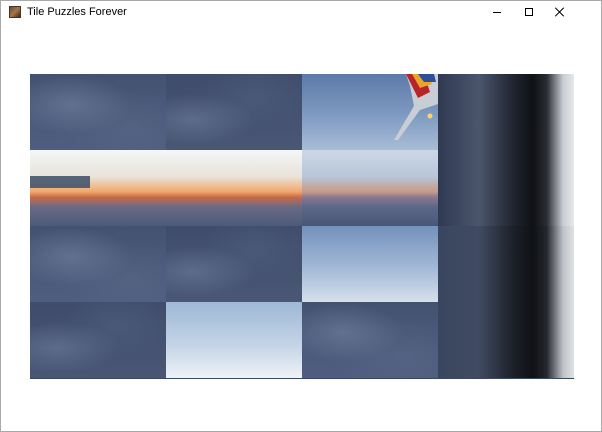 This screenshot has height=432, width=602. I want to click on maximize-button, so click(529, 12).